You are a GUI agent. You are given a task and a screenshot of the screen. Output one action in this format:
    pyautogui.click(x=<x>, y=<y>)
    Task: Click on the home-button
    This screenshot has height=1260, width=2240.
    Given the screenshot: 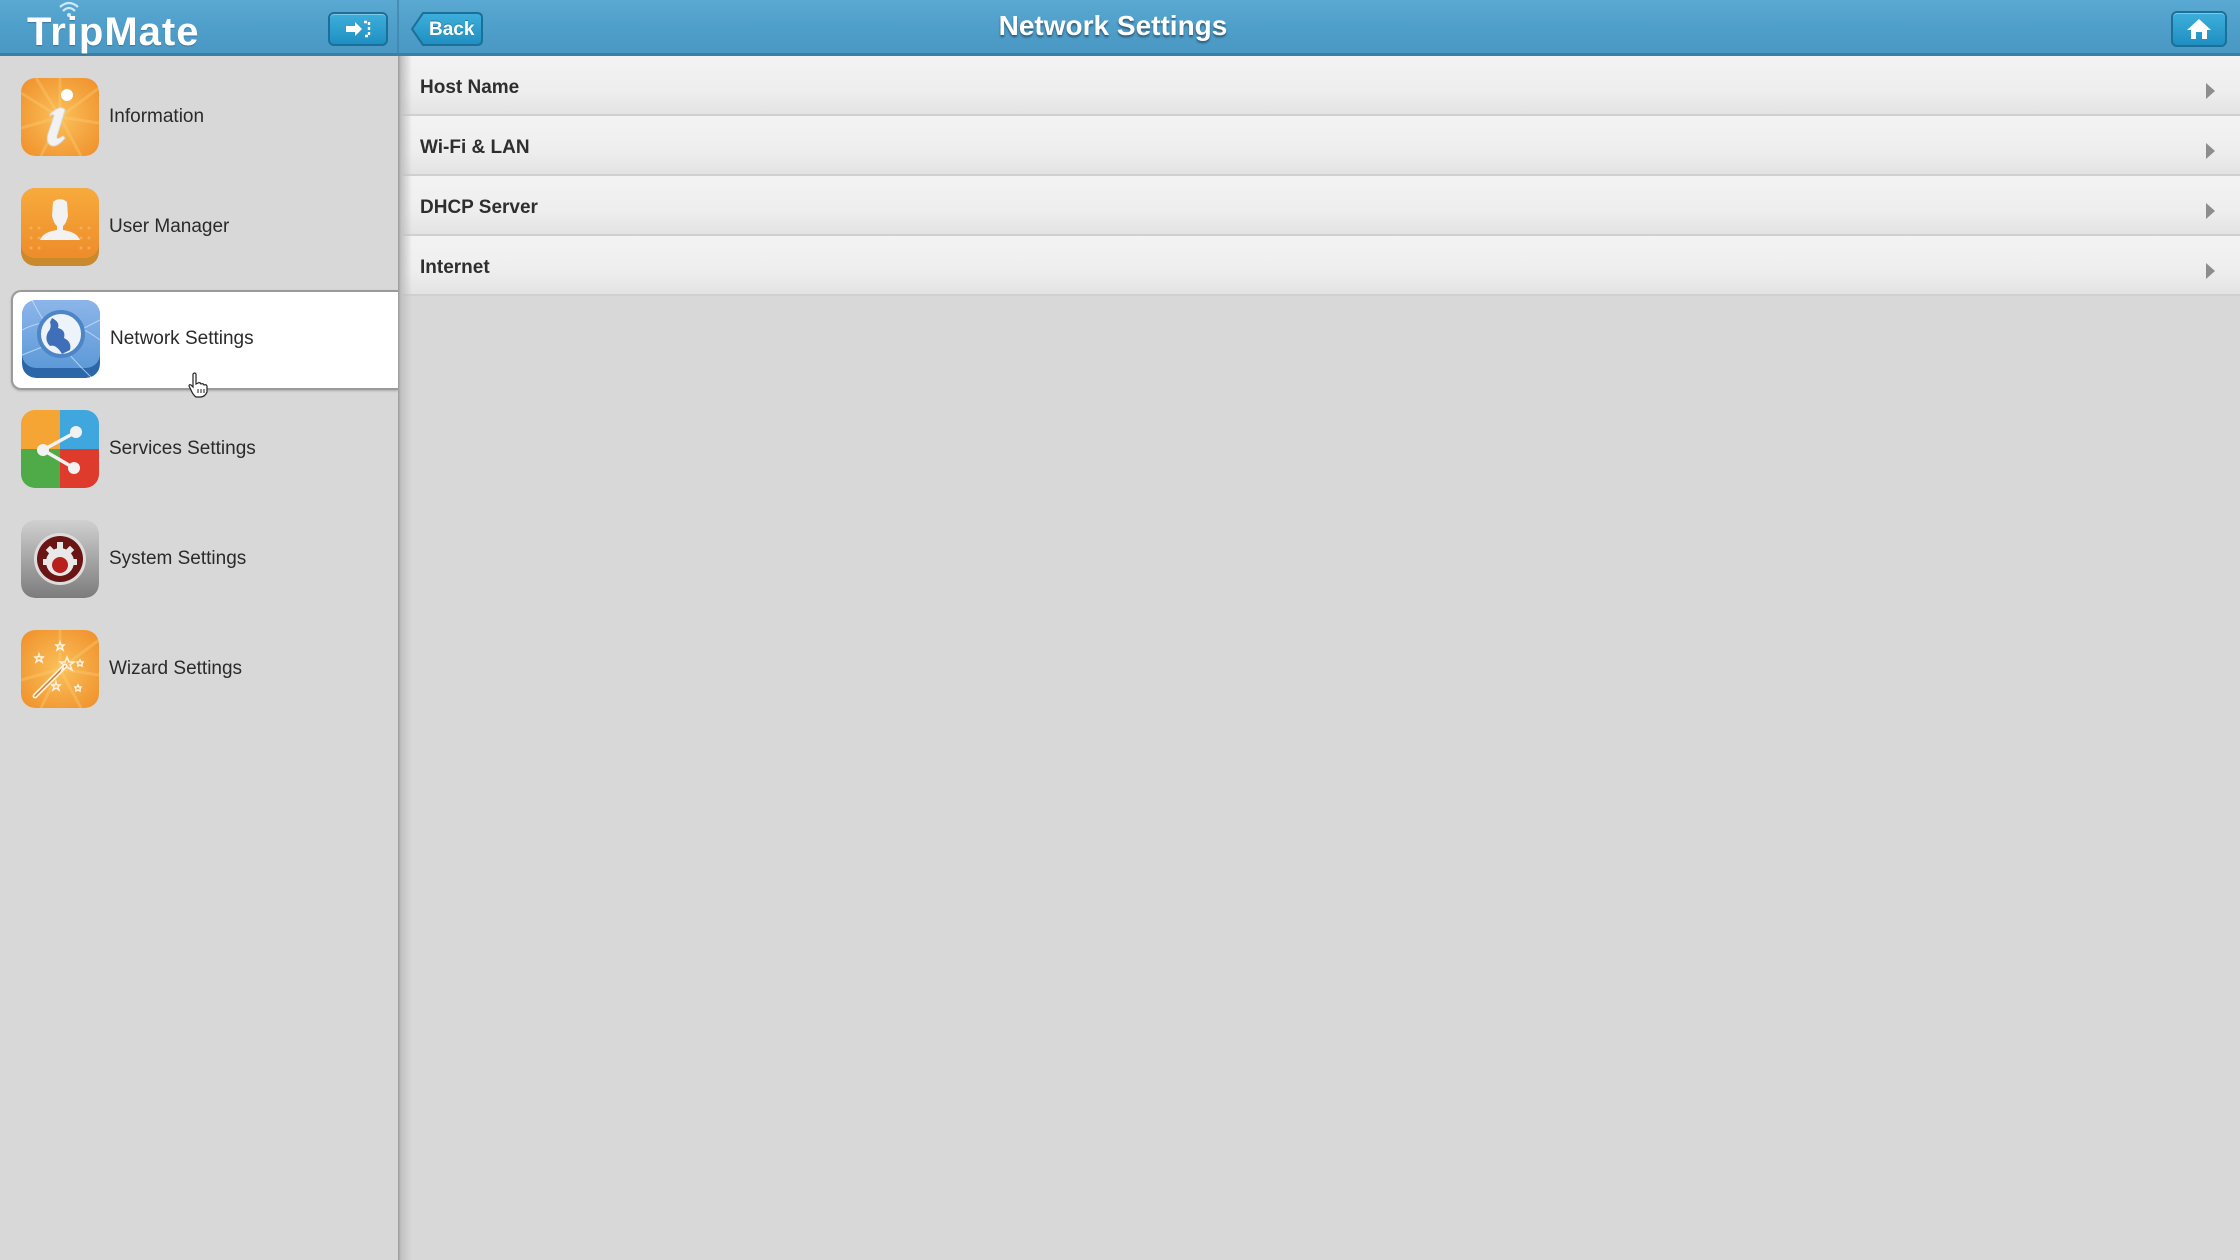 What is the action you would take?
    pyautogui.click(x=2199, y=29)
    